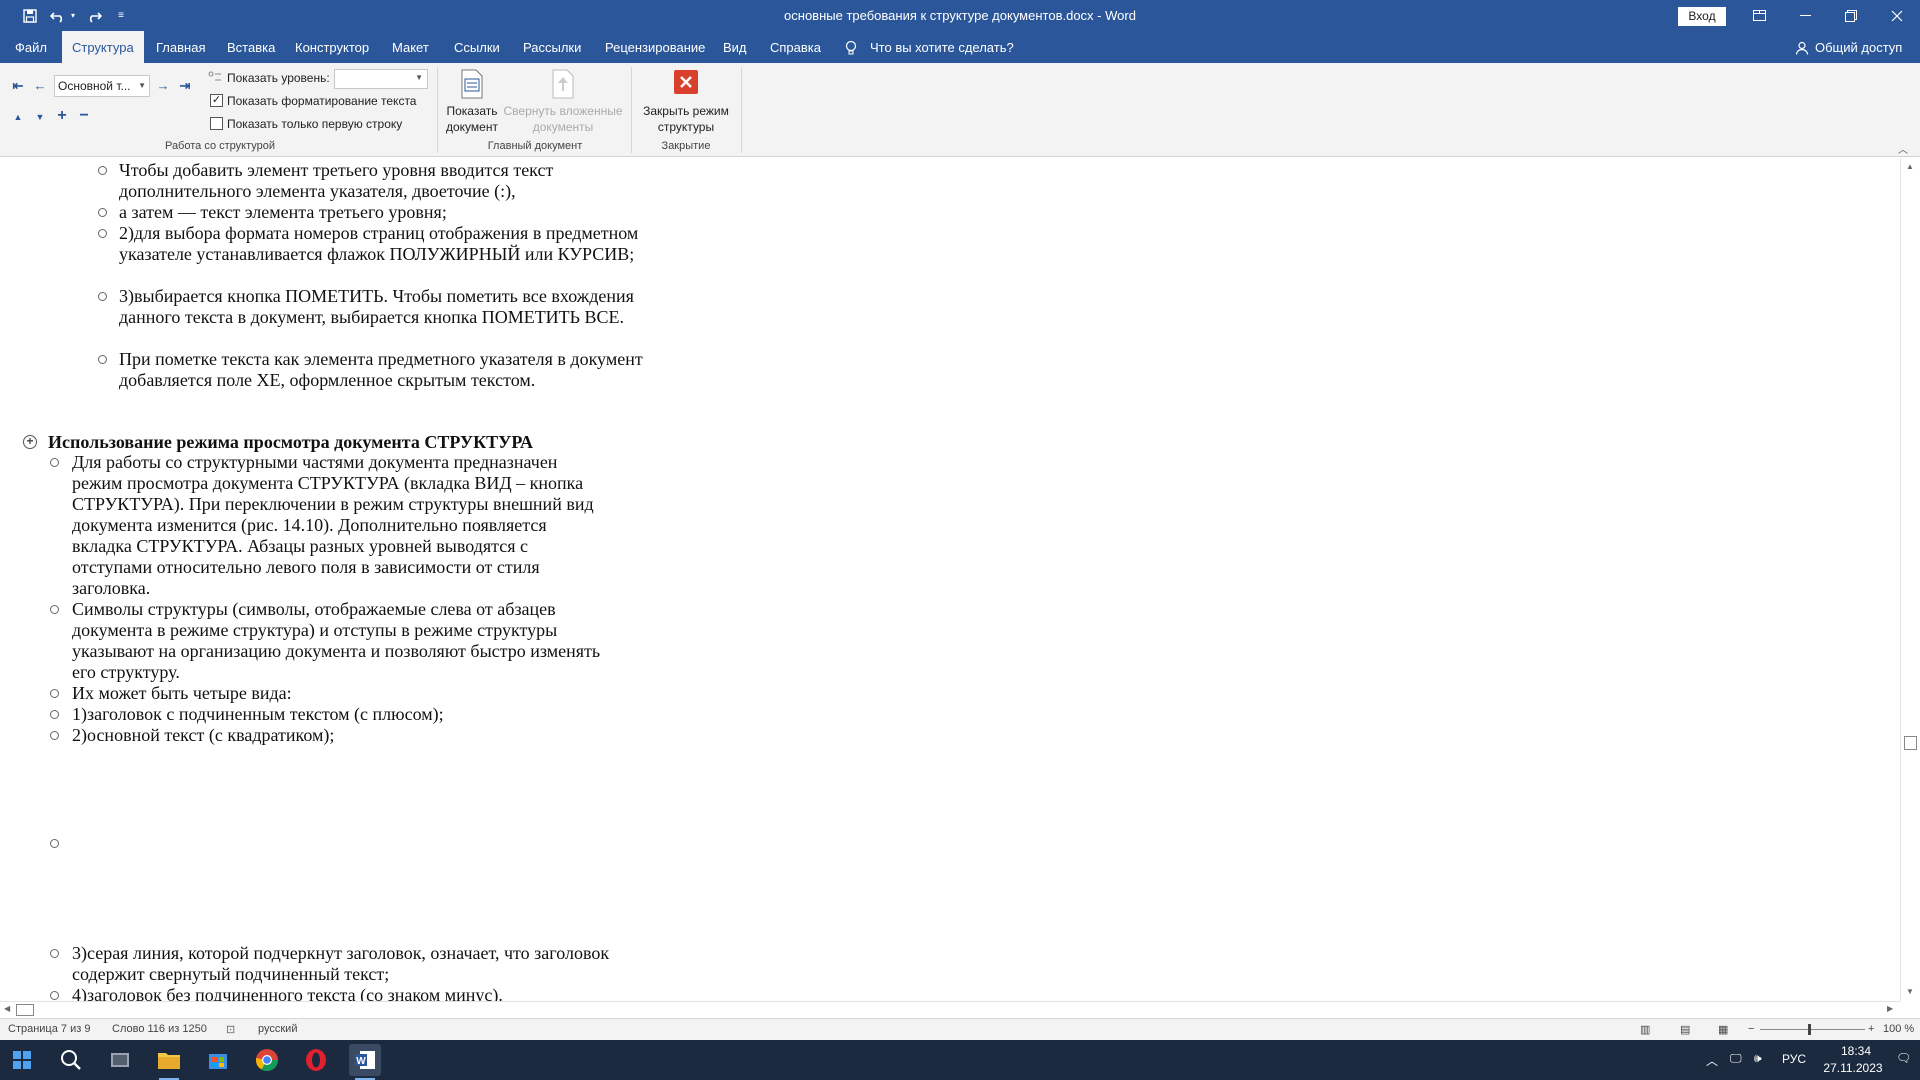 This screenshot has width=1920, height=1080. Describe the element at coordinates (22, 1060) in the screenshot. I see `windows-start-icon` at that location.